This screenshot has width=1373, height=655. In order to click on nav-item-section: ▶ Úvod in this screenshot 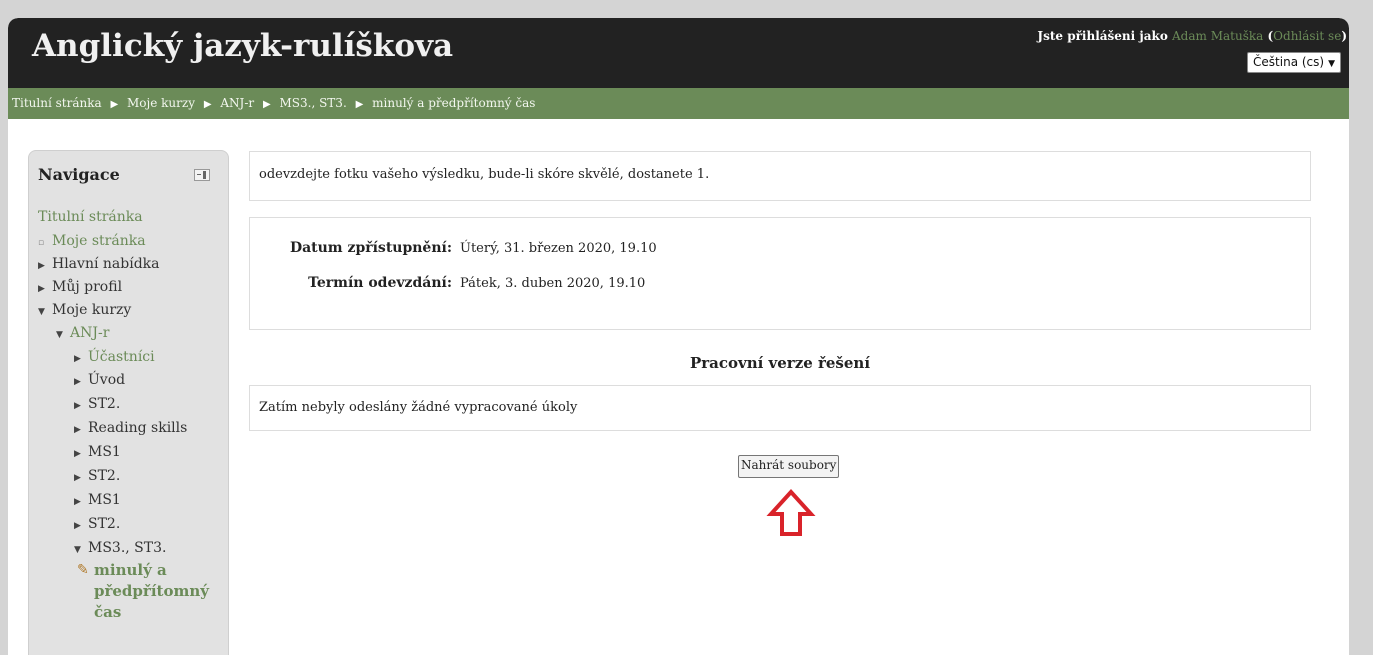, I will do `click(99, 380)`.